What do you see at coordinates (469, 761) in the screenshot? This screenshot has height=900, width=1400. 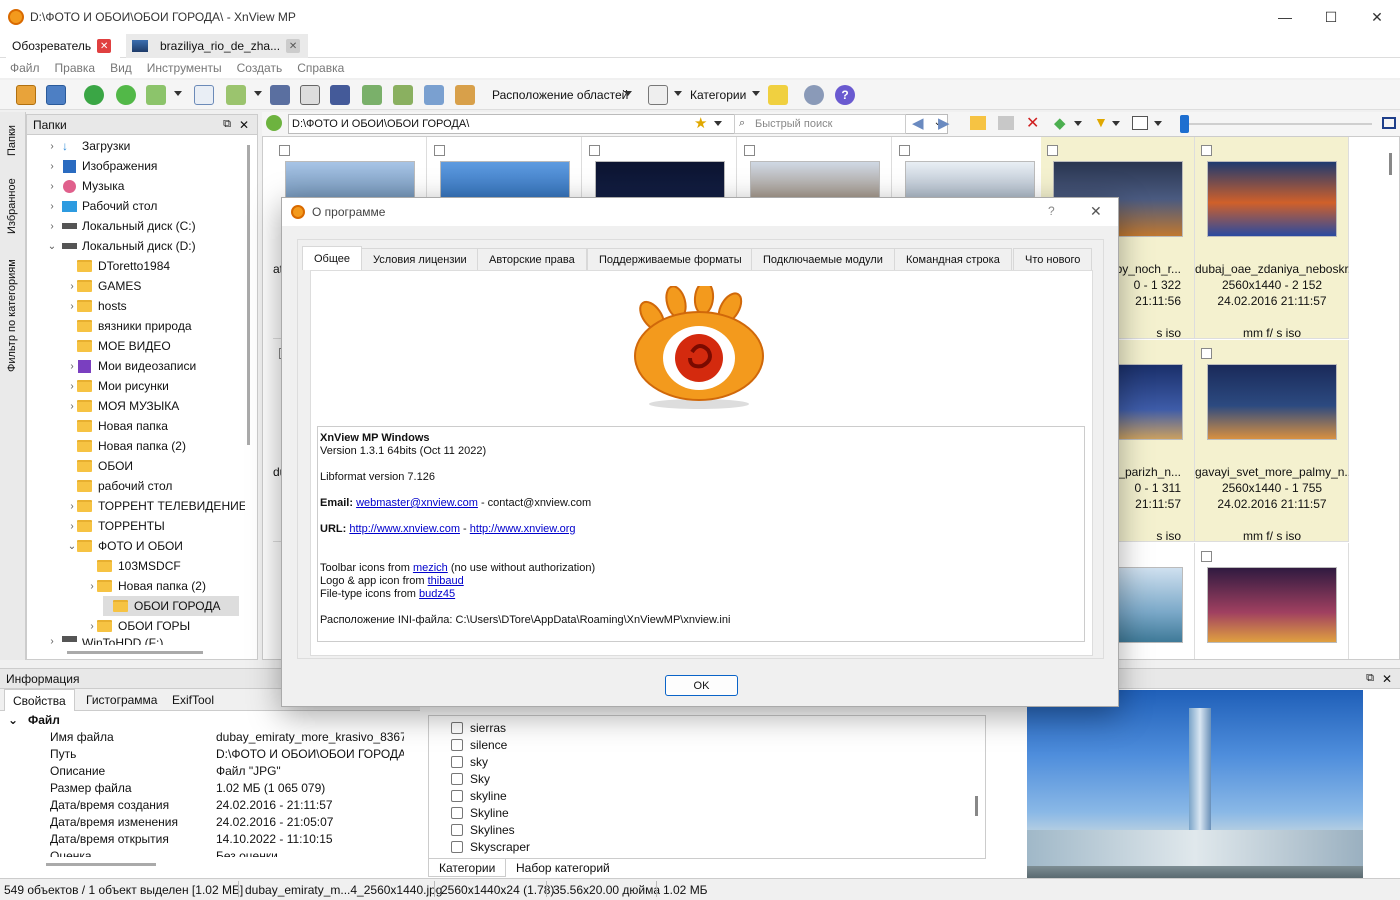 I see `category-item: sky` at bounding box center [469, 761].